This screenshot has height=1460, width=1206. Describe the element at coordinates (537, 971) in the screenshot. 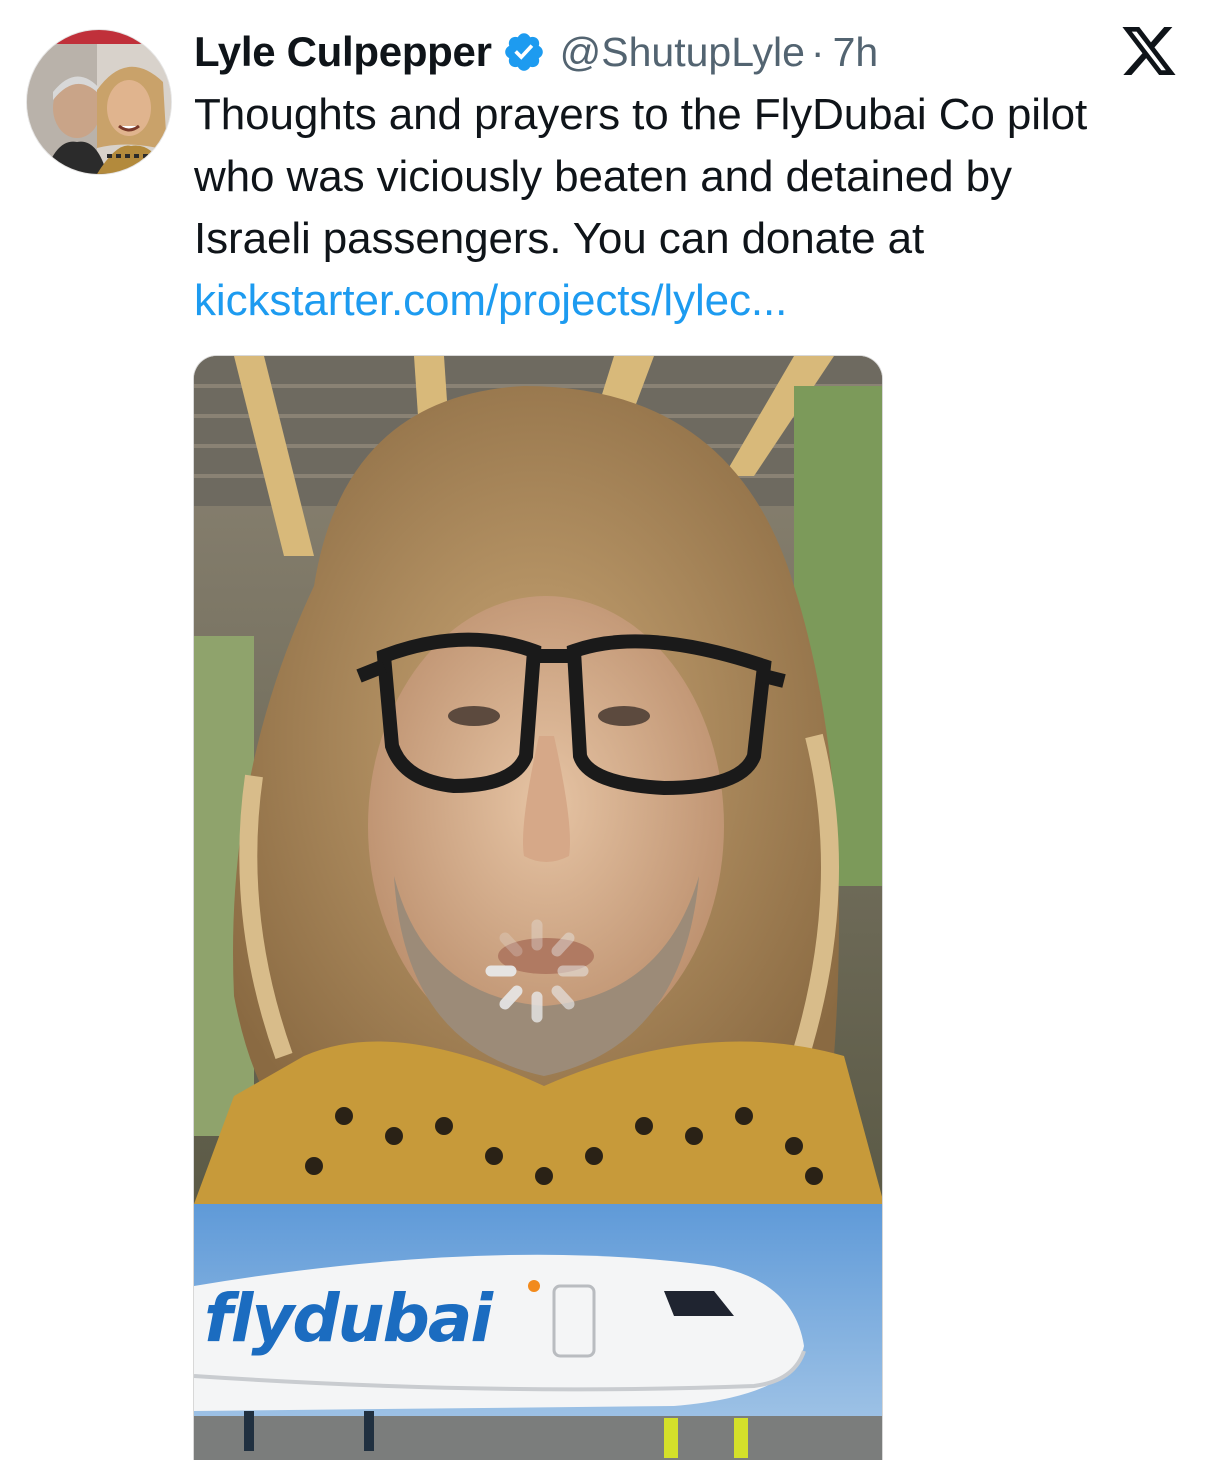

I see `loading-spinner-icon` at that location.